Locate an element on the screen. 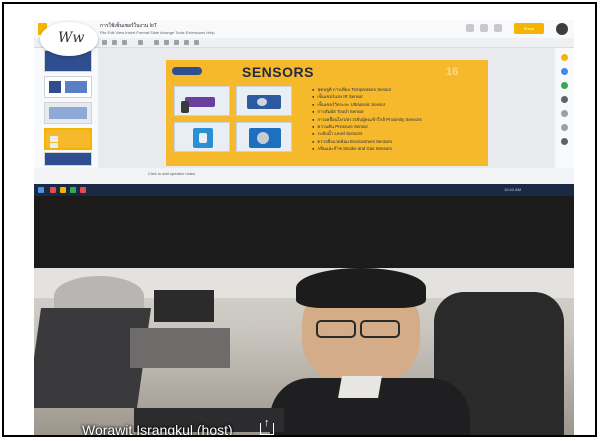  print-icon is located at coordinates (124, 42).